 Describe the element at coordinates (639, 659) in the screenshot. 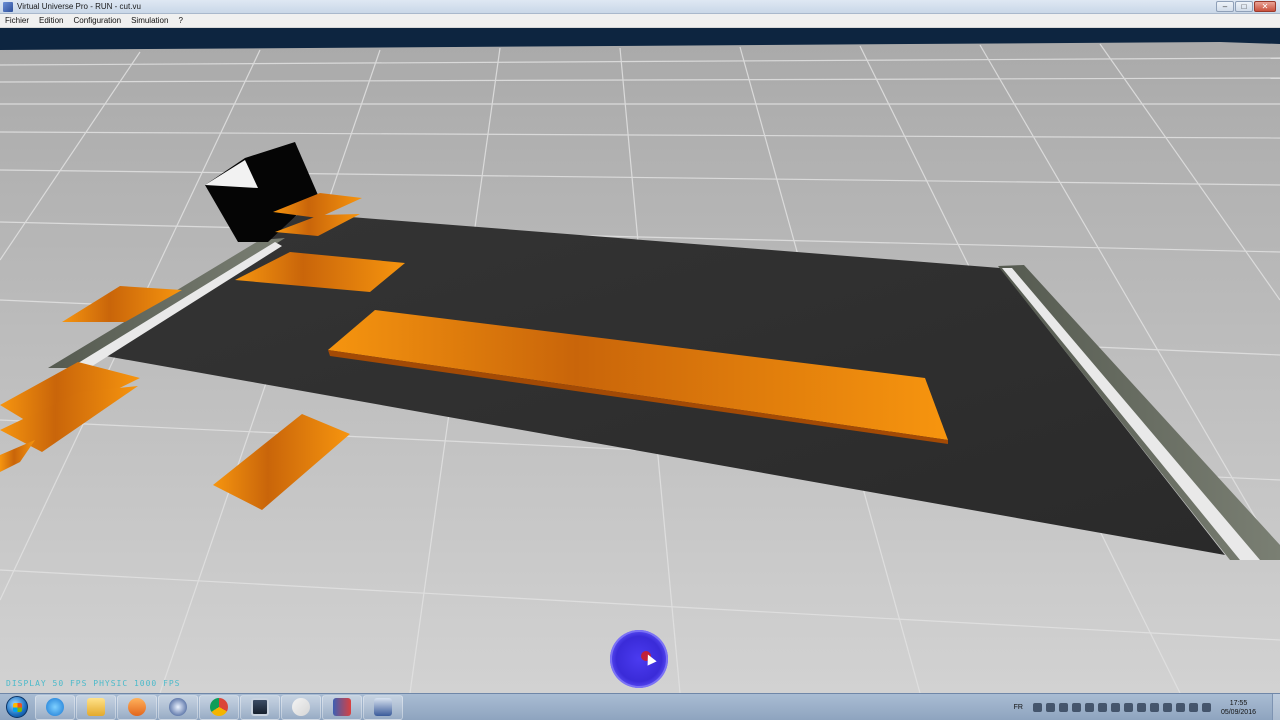

I see `click-indicator` at that location.